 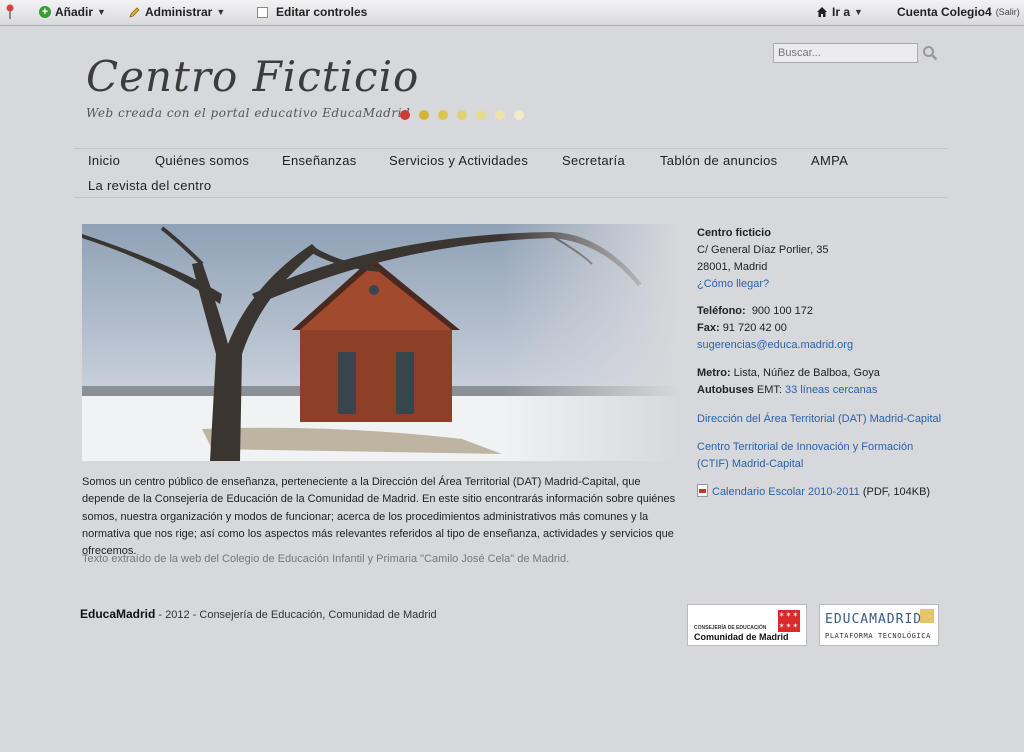 What do you see at coordinates (734, 233) in the screenshot?
I see `school-name: Centro ficticio` at bounding box center [734, 233].